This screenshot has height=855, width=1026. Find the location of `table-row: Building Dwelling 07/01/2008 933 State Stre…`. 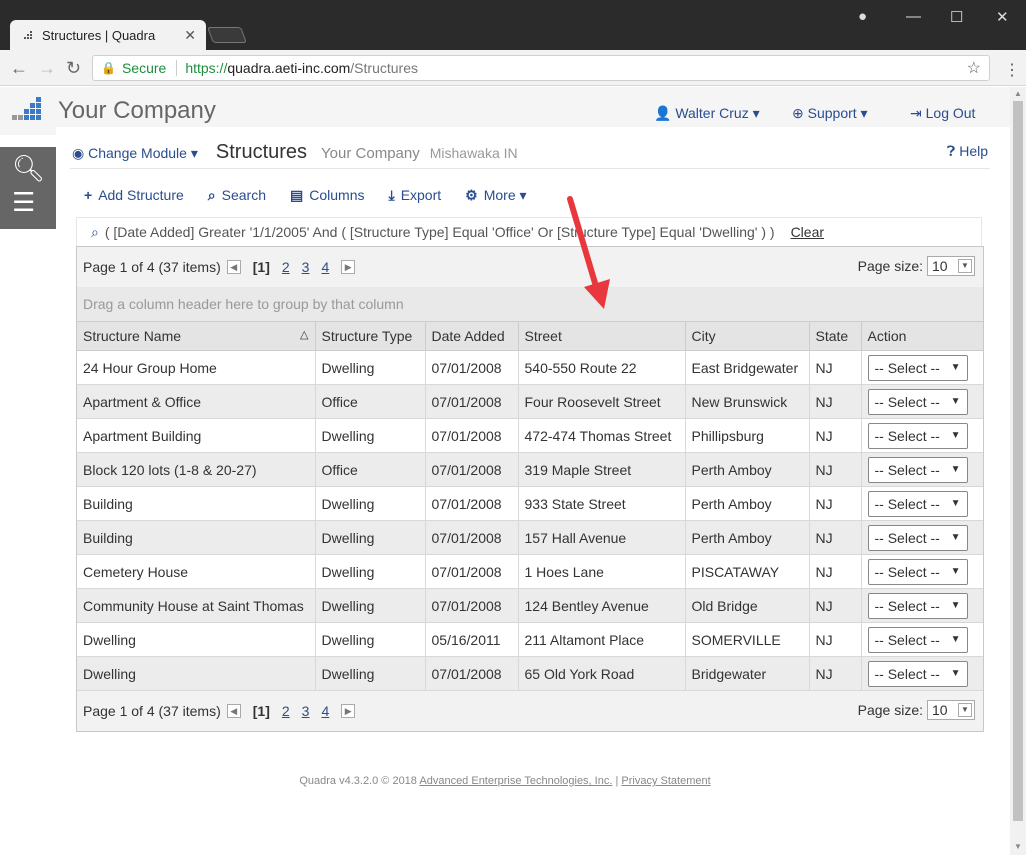

table-row: Building Dwelling 07/01/2008 933 State Stre… is located at coordinates (530, 503).